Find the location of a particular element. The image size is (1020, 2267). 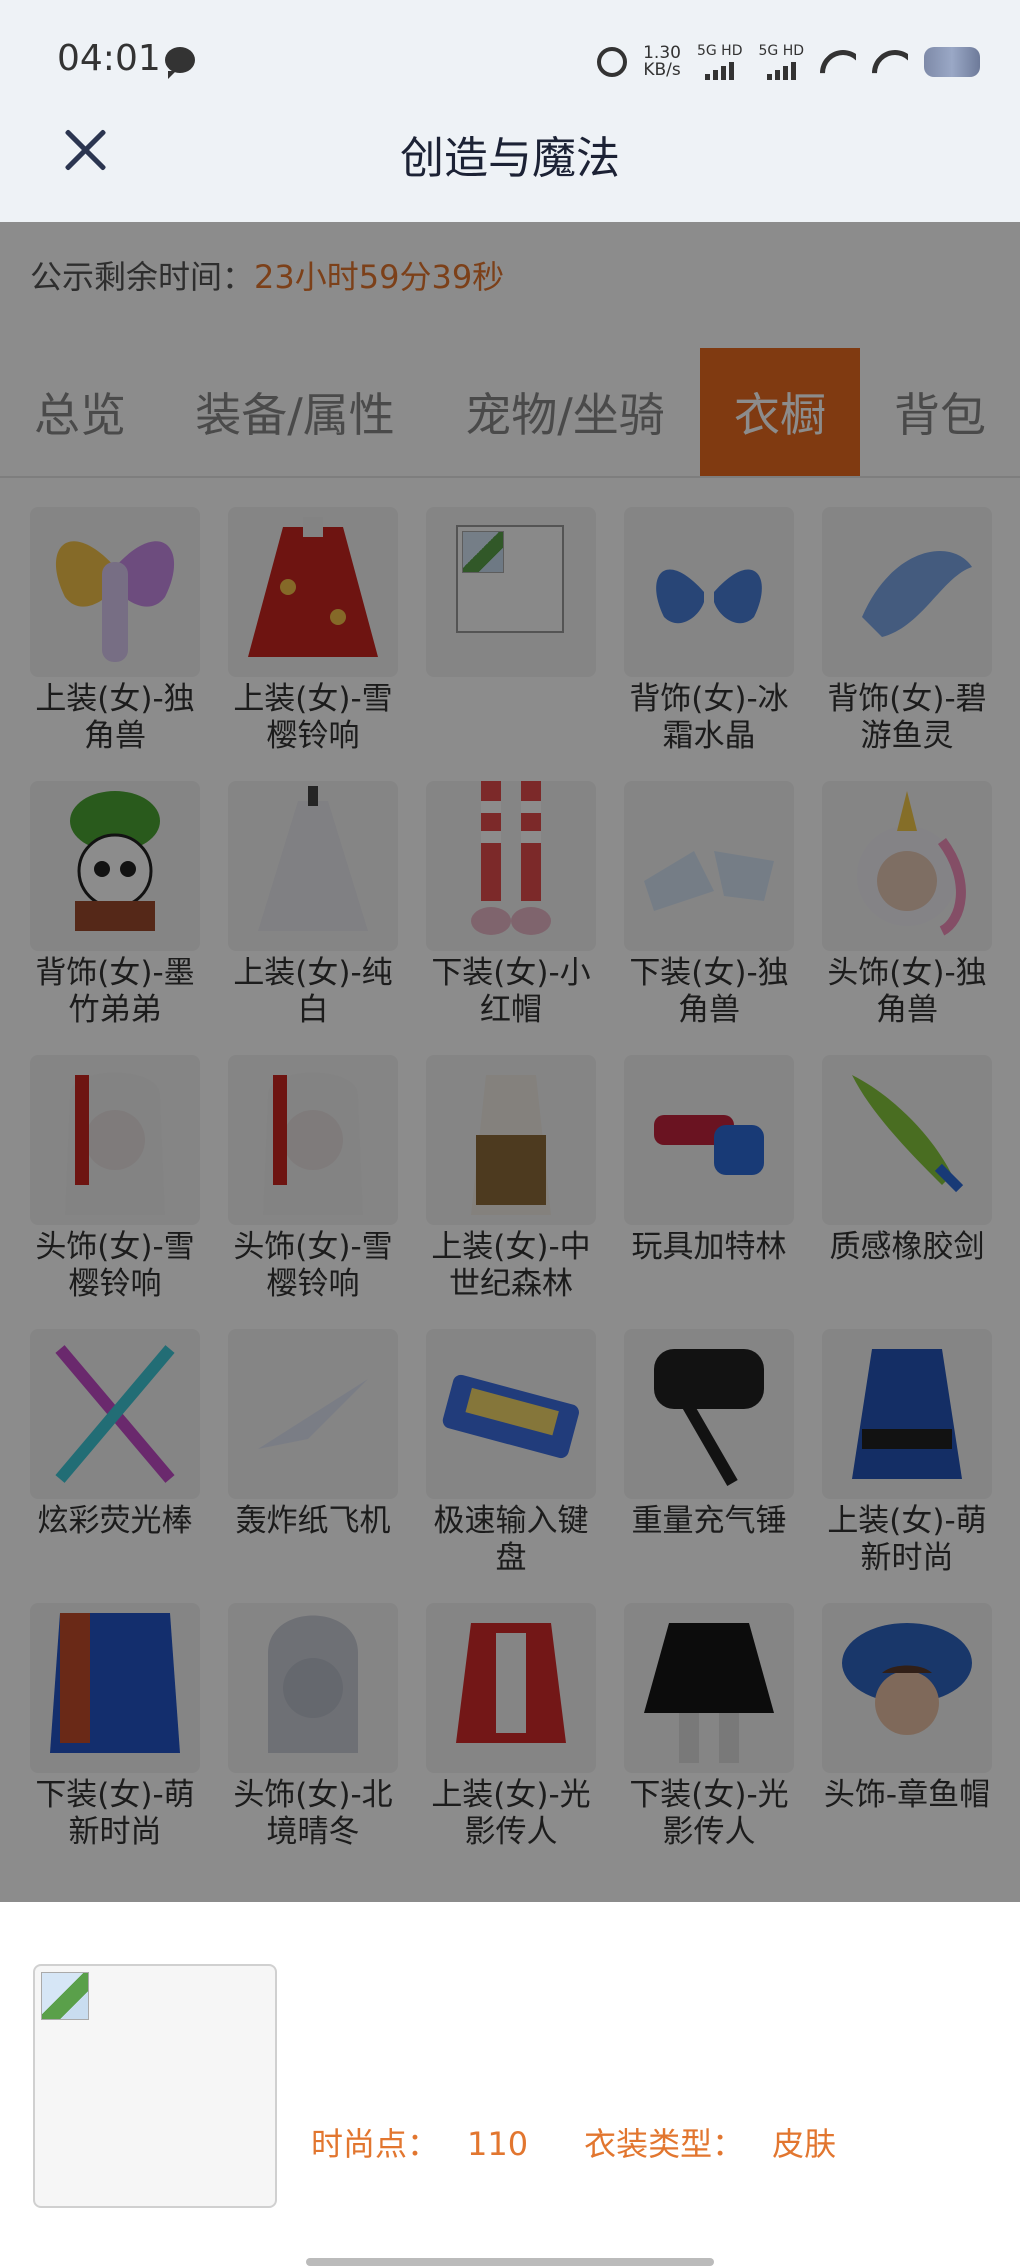

signal-sim2: 5G HD is located at coordinates (781, 62).